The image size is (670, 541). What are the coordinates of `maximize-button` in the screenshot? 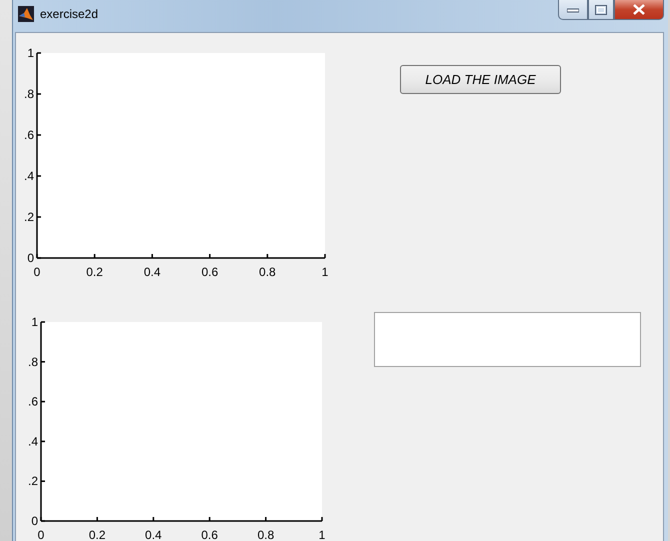 It's located at (601, 10).